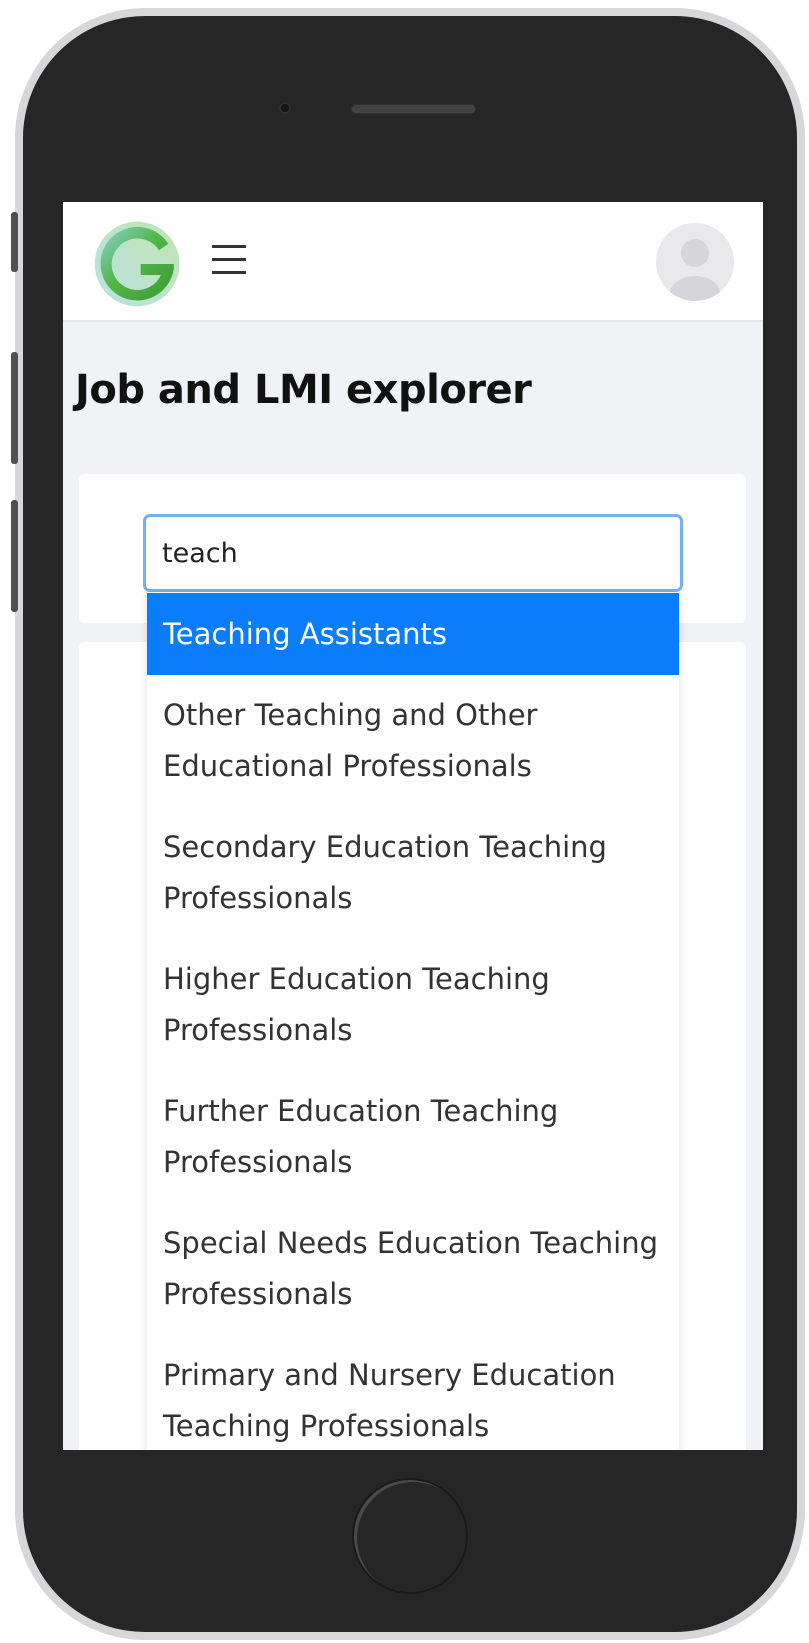  Describe the element at coordinates (361, 1136) in the screenshot. I see `suggestion-label: Further Education Teaching Professionals` at that location.